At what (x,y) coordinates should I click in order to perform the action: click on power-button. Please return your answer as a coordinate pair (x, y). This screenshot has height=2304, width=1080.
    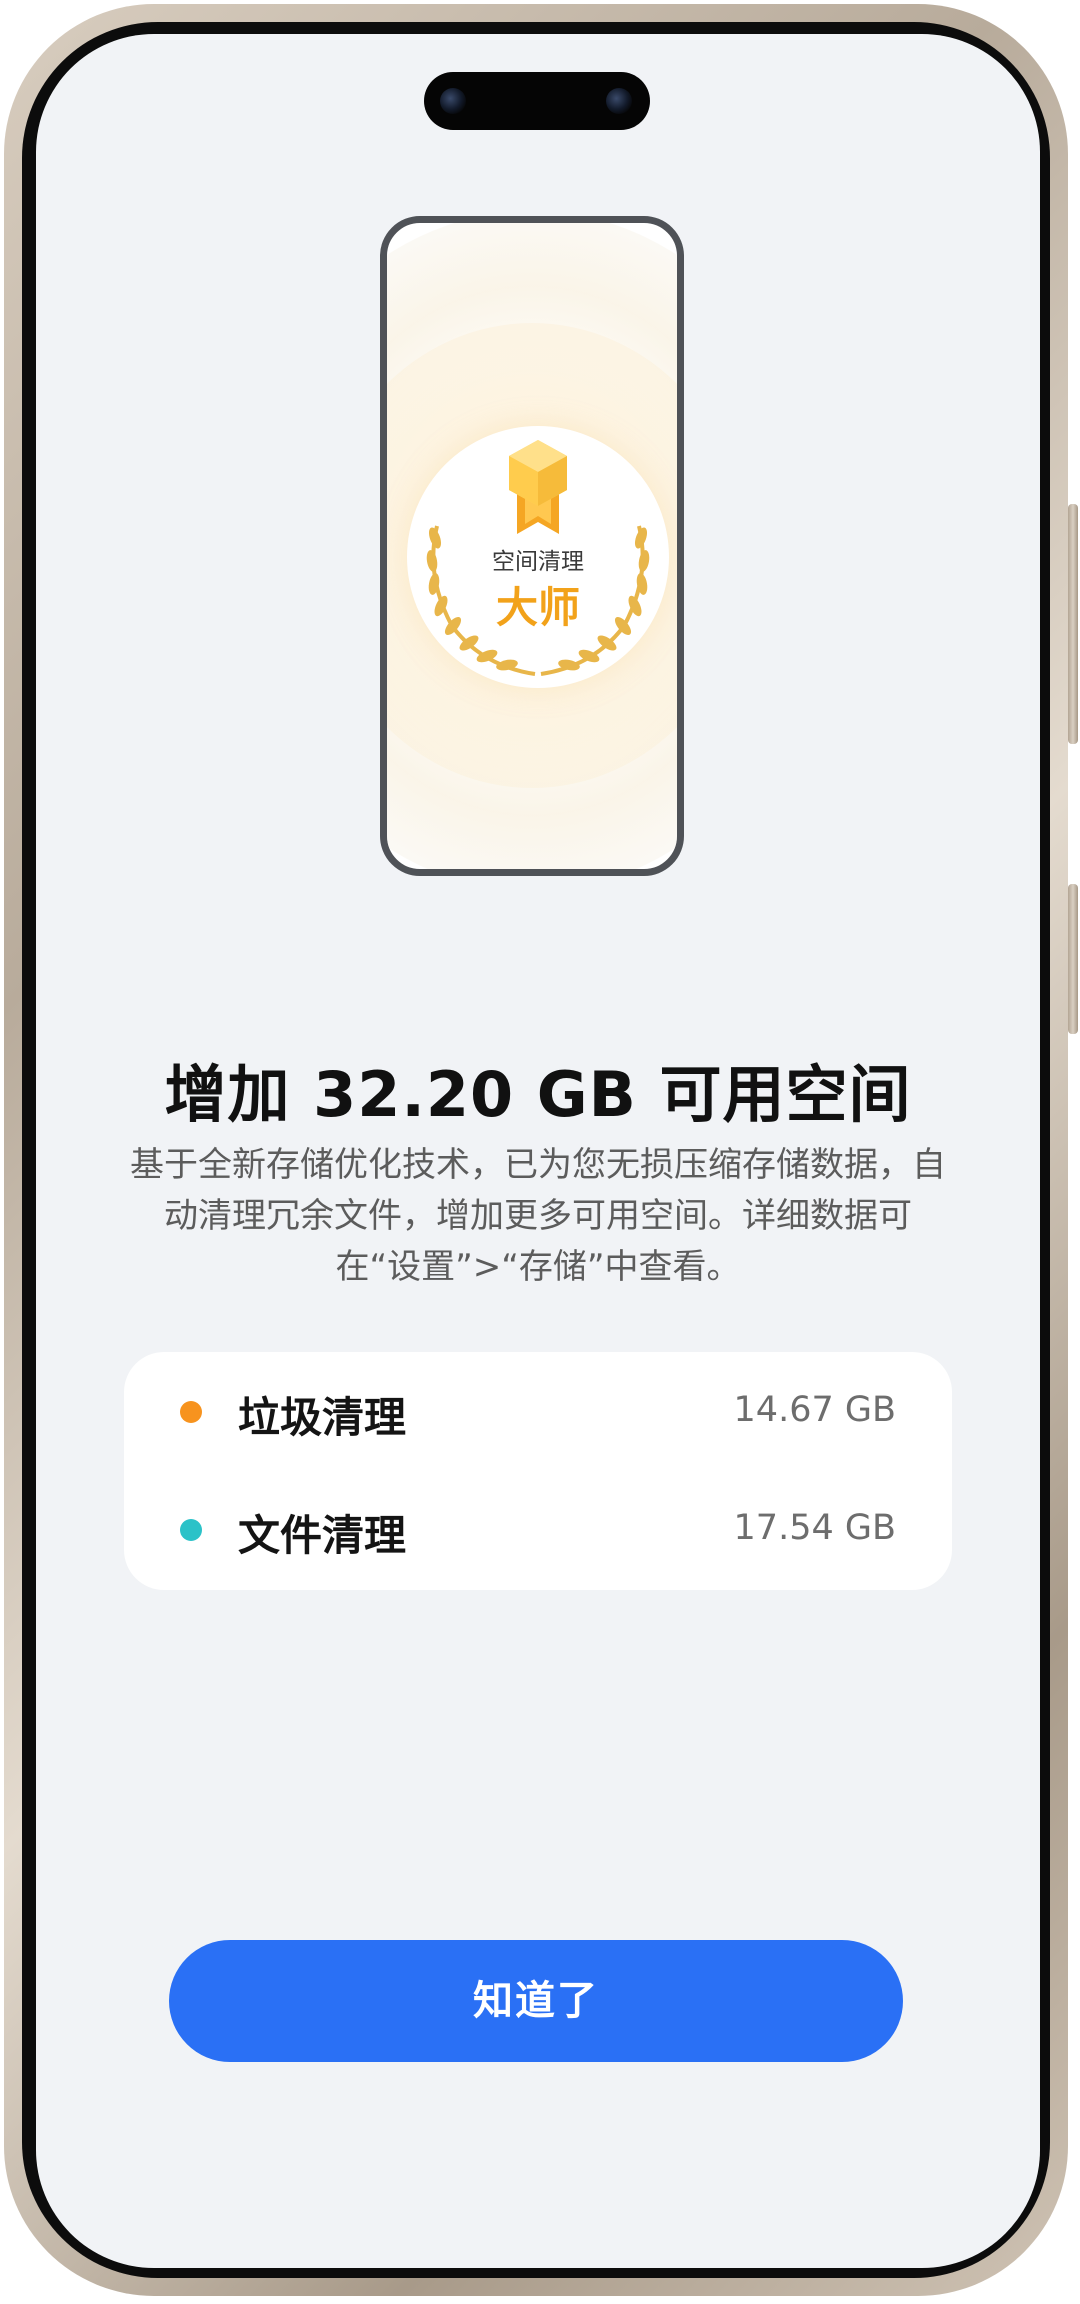
    Looking at the image, I should click on (1073, 959).